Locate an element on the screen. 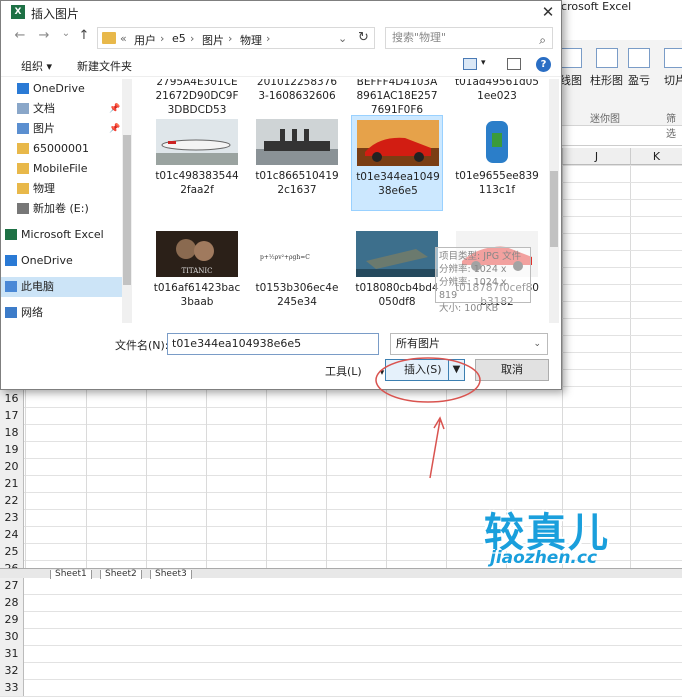 The height and width of the screenshot is (697, 682). row-header: 30 is located at coordinates (12, 636).